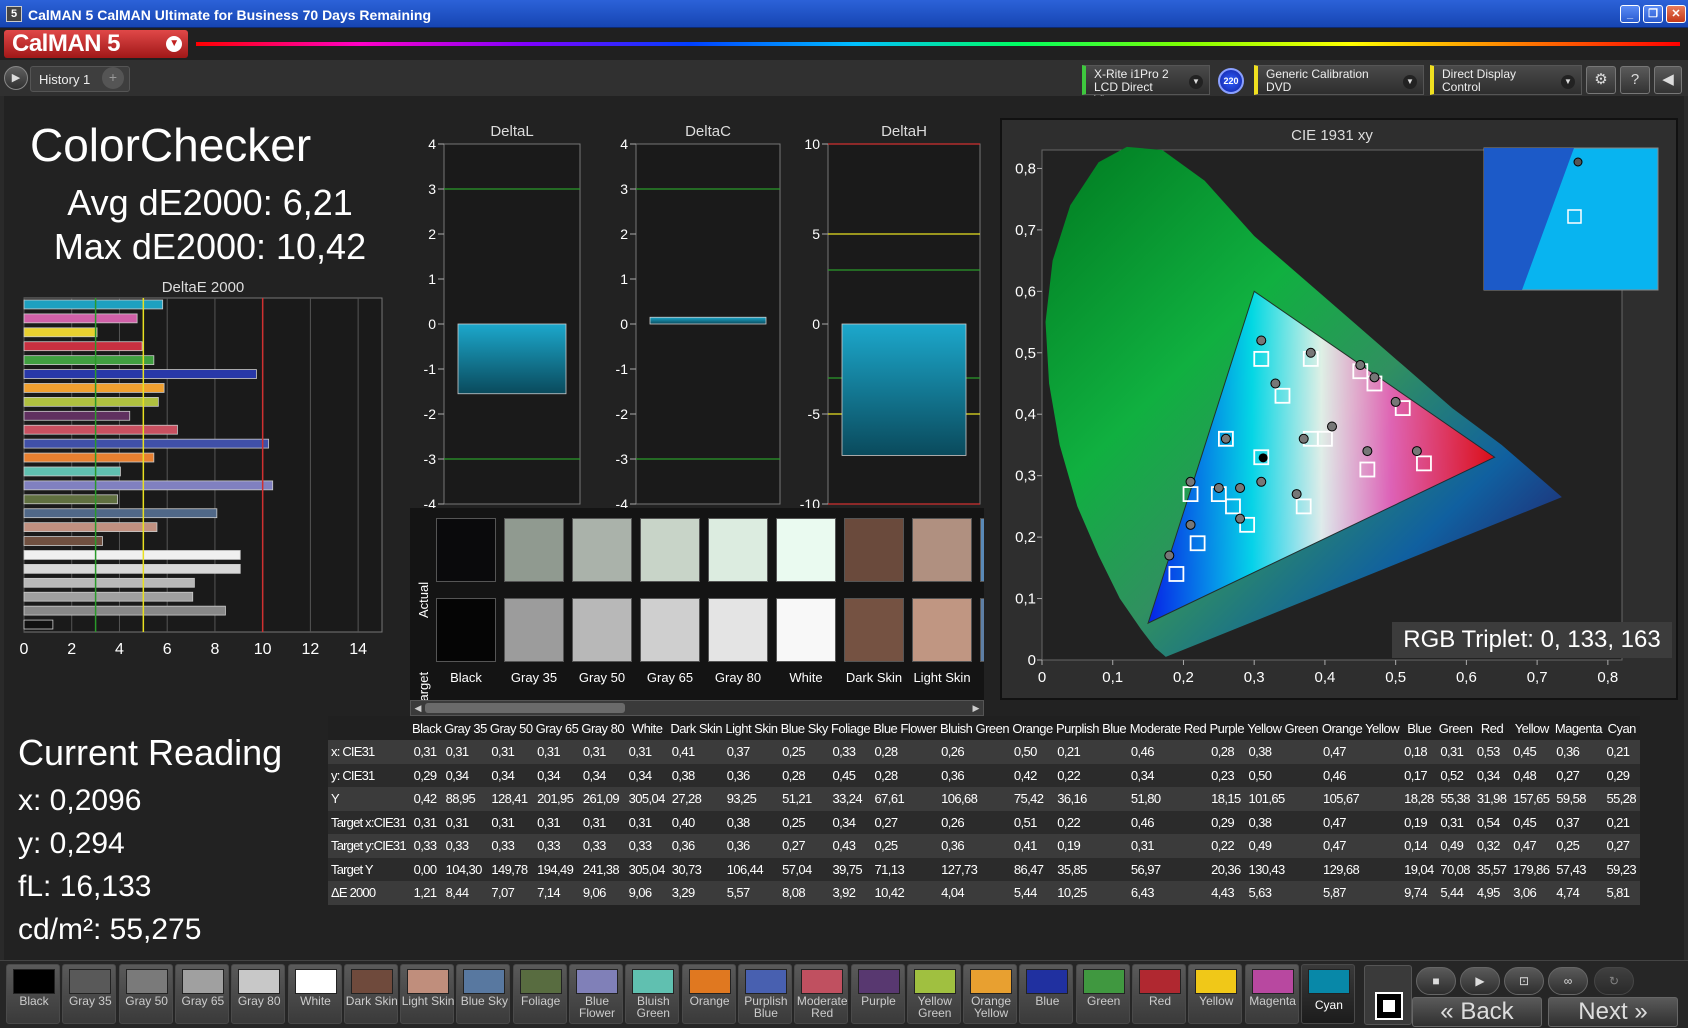 This screenshot has width=1688, height=1028. I want to click on patch-button: Yellow, so click(1215, 994).